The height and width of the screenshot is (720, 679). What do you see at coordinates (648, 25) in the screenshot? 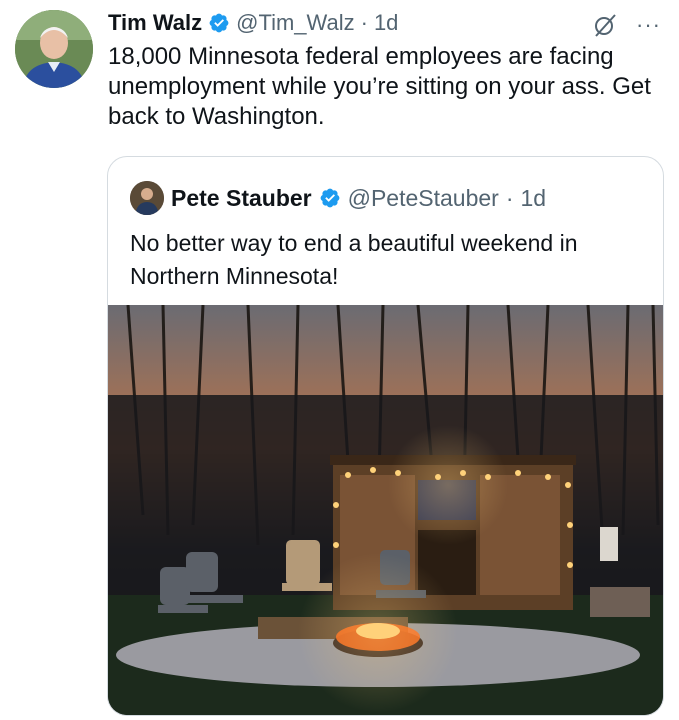
I see `more-options-icon: ···` at bounding box center [648, 25].